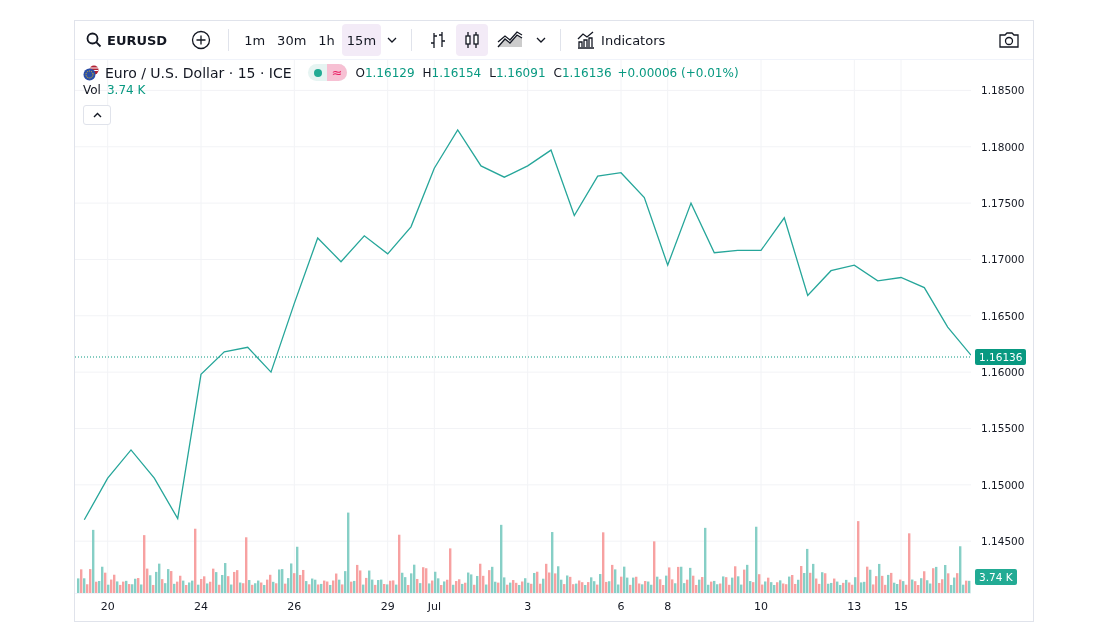 The image size is (1115, 642). Describe the element at coordinates (198, 72) in the screenshot. I see `symbol-title: Euro / U.S. Dollar · 15 · ICE` at that location.